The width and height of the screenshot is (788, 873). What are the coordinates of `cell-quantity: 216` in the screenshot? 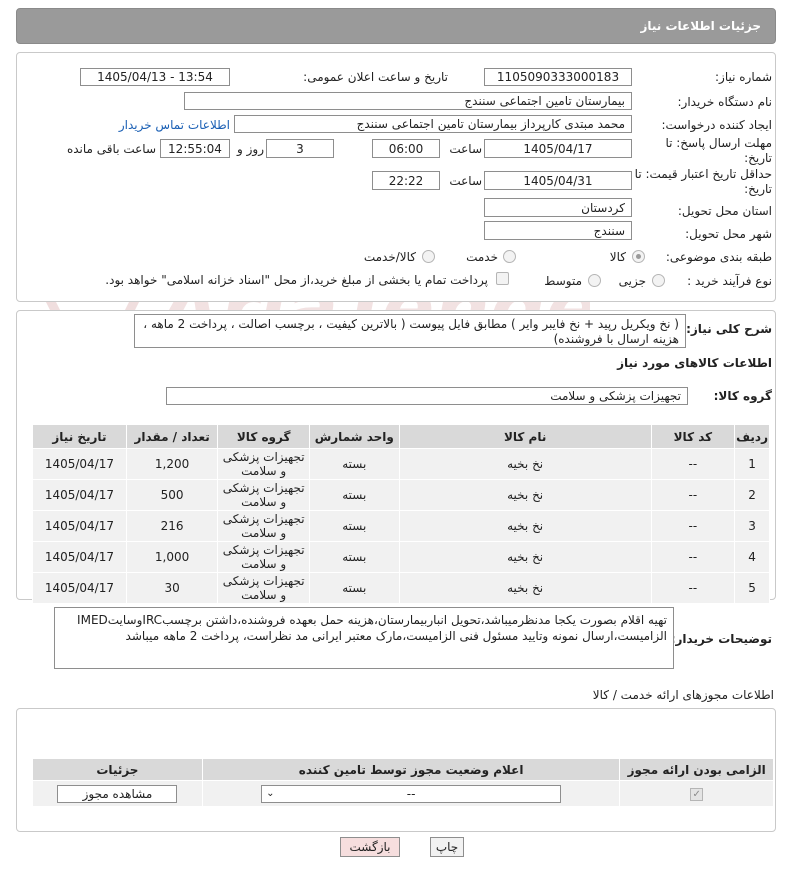 It's located at (172, 526).